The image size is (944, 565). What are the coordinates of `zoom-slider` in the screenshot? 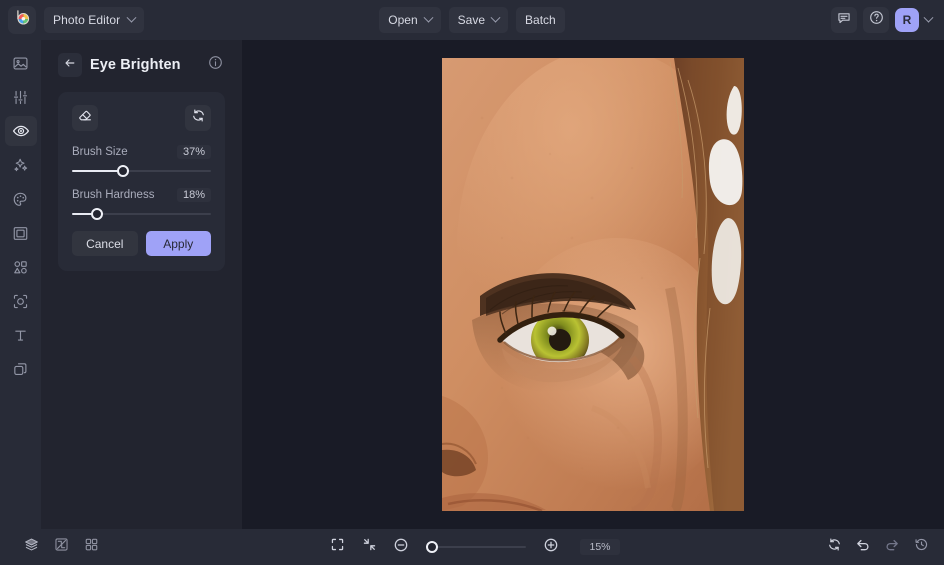 It's located at (476, 547).